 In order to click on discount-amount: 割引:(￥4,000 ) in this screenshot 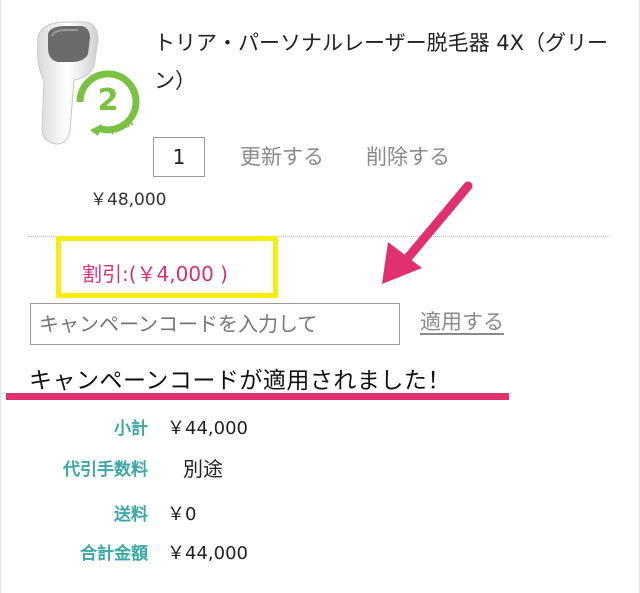, I will do `click(155, 274)`.